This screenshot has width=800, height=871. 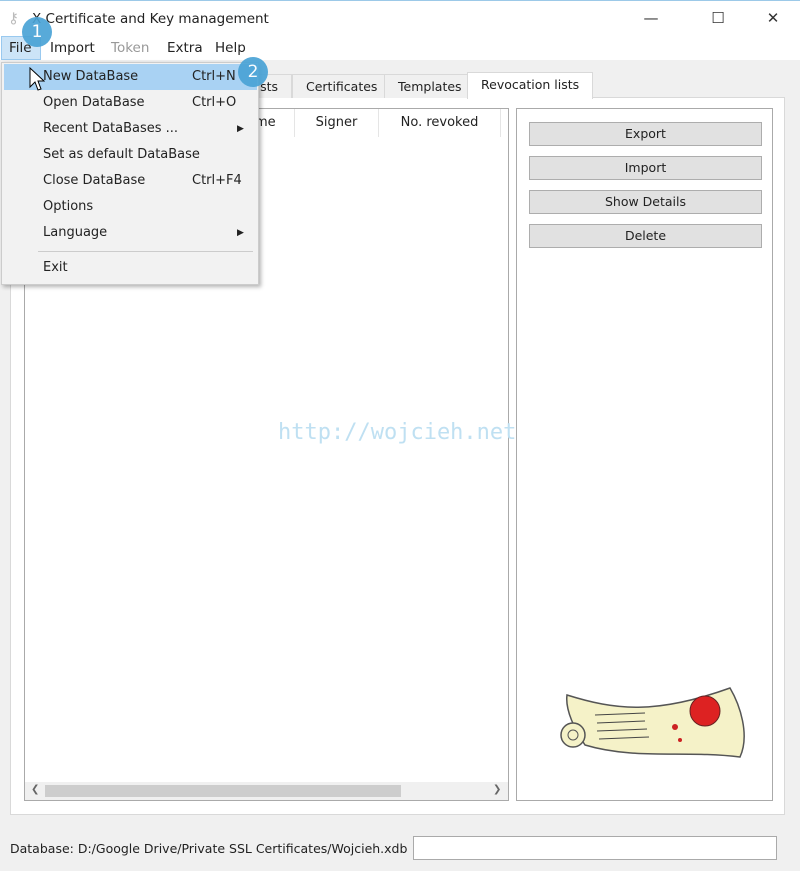 What do you see at coordinates (530, 85) in the screenshot?
I see `tab-revocation-lists: Revocation lists` at bounding box center [530, 85].